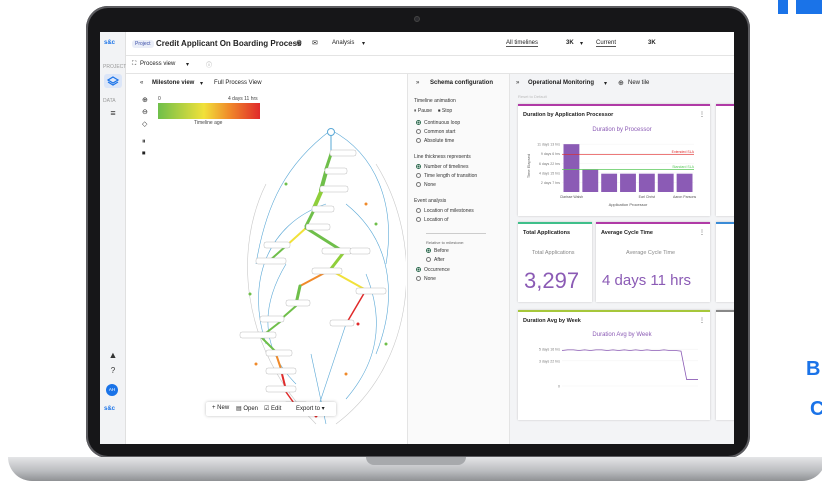  Describe the element at coordinates (299, 43) in the screenshot. I see `settings-icon: ⚙` at that location.